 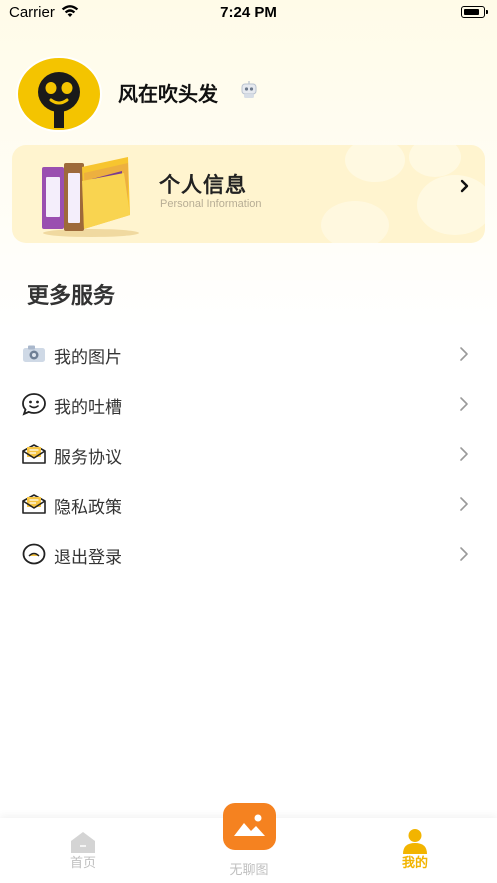 What do you see at coordinates (90, 197) in the screenshot?
I see `books-icon` at bounding box center [90, 197].